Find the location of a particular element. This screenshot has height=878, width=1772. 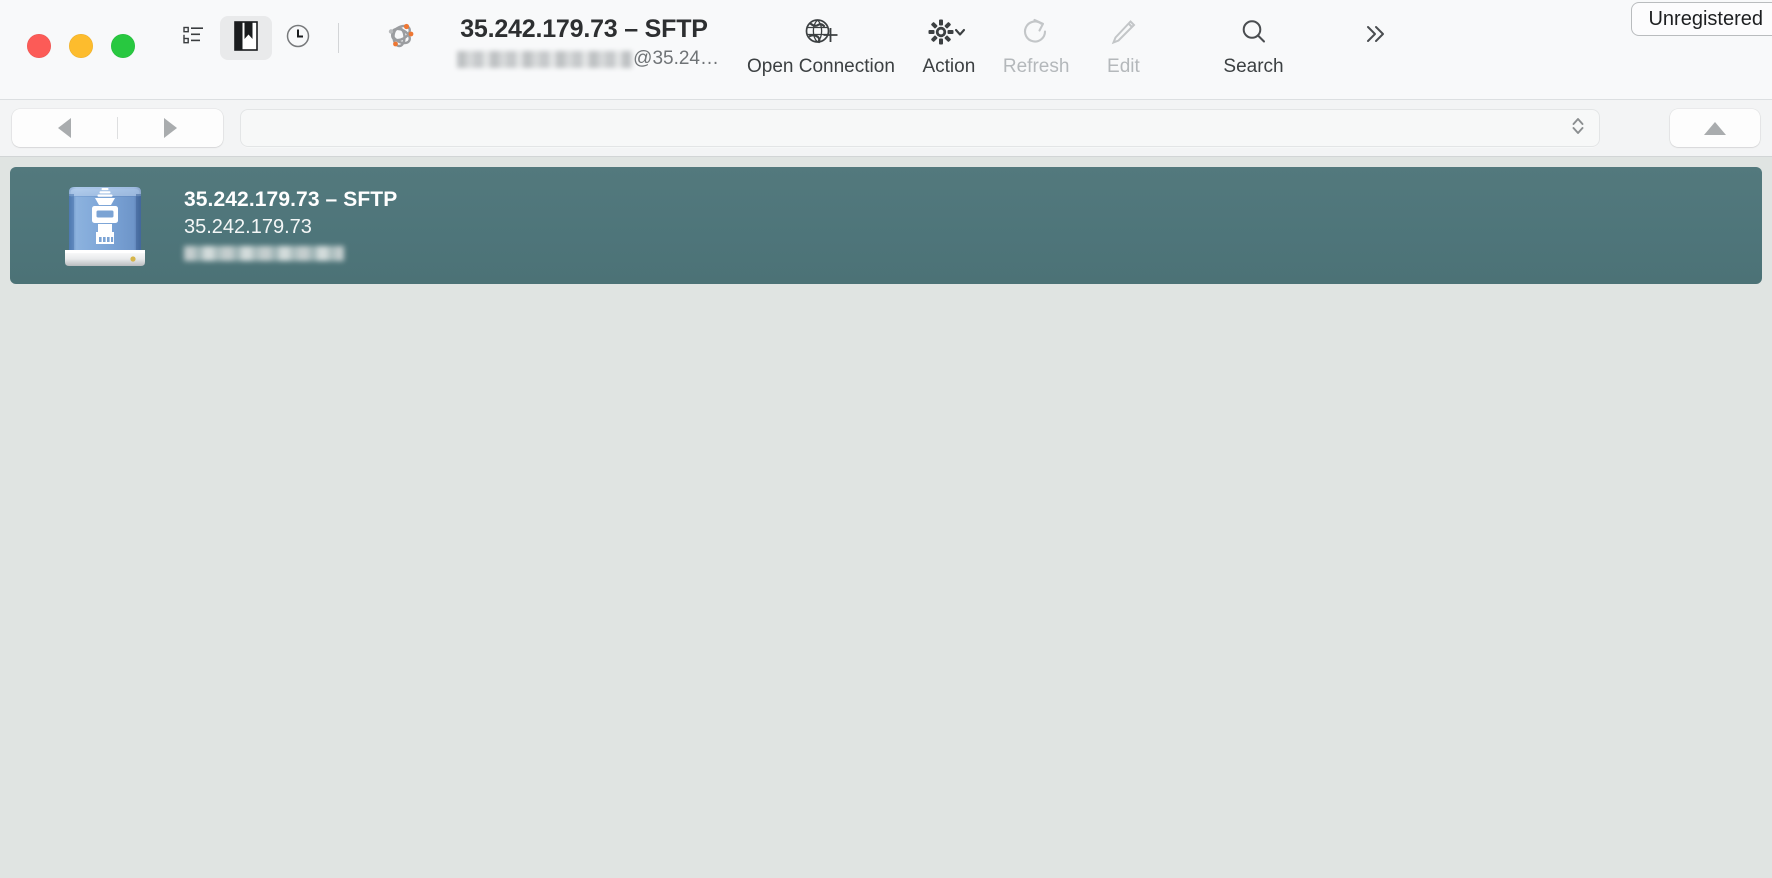

double-chevron-right-icon is located at coordinates (1375, 36).